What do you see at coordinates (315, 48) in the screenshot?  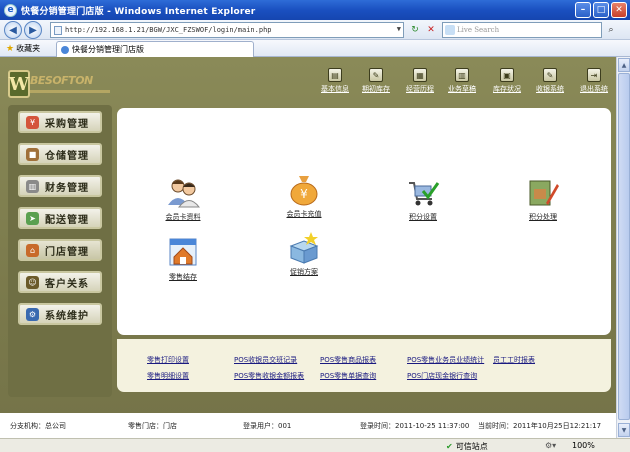 I see `favorites-bar: ★ 收藏夹 快餐分销管理门店版` at bounding box center [315, 48].